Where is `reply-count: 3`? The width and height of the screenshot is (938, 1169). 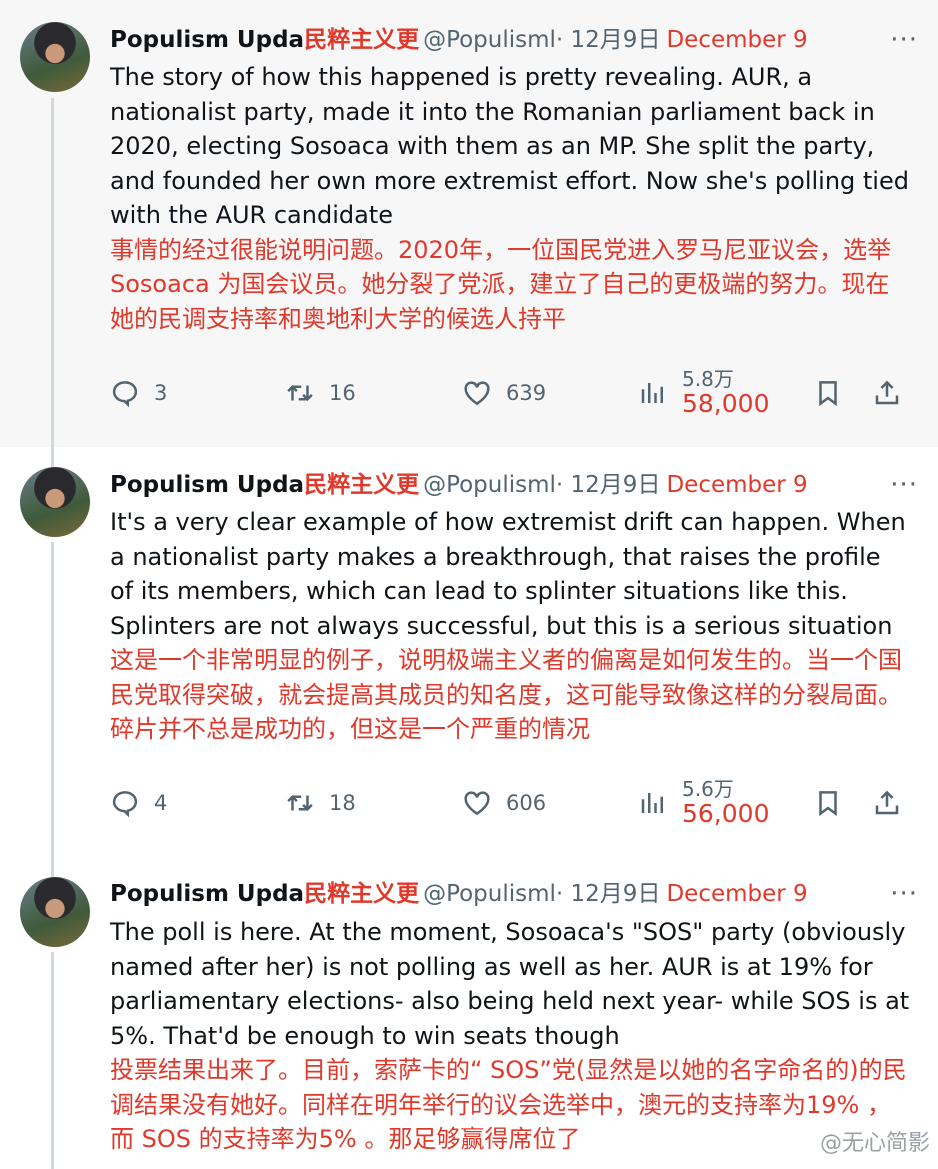 reply-count: 3 is located at coordinates (161, 393).